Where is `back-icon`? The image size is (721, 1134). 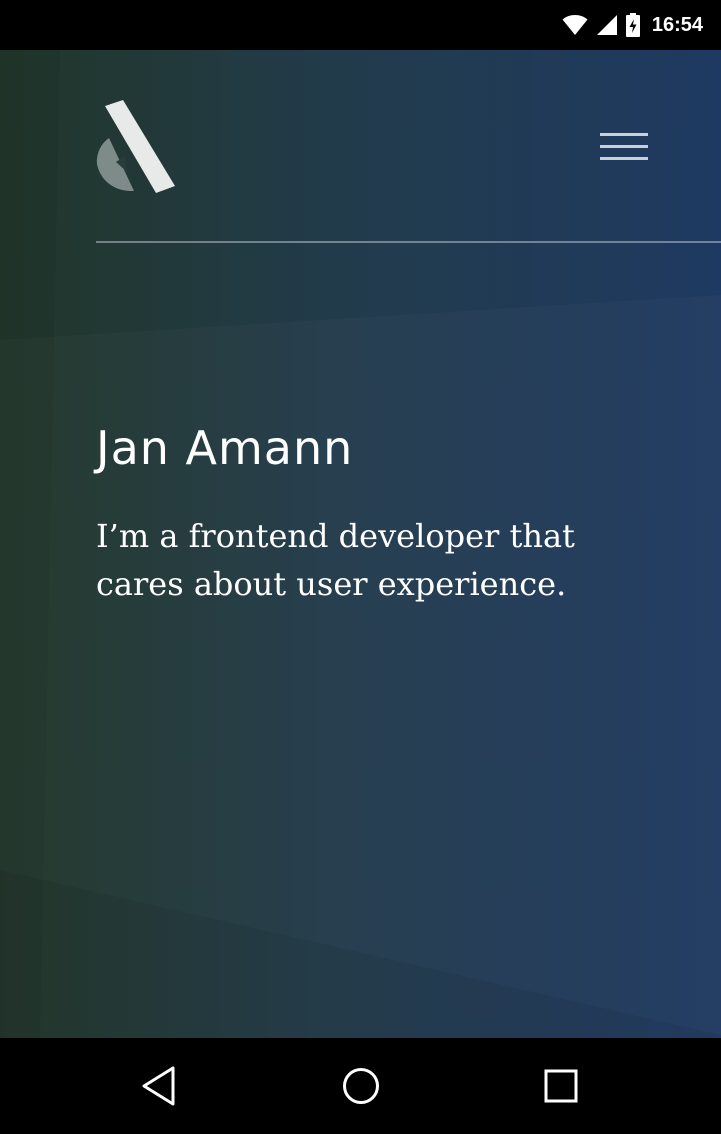 back-icon is located at coordinates (160, 1086).